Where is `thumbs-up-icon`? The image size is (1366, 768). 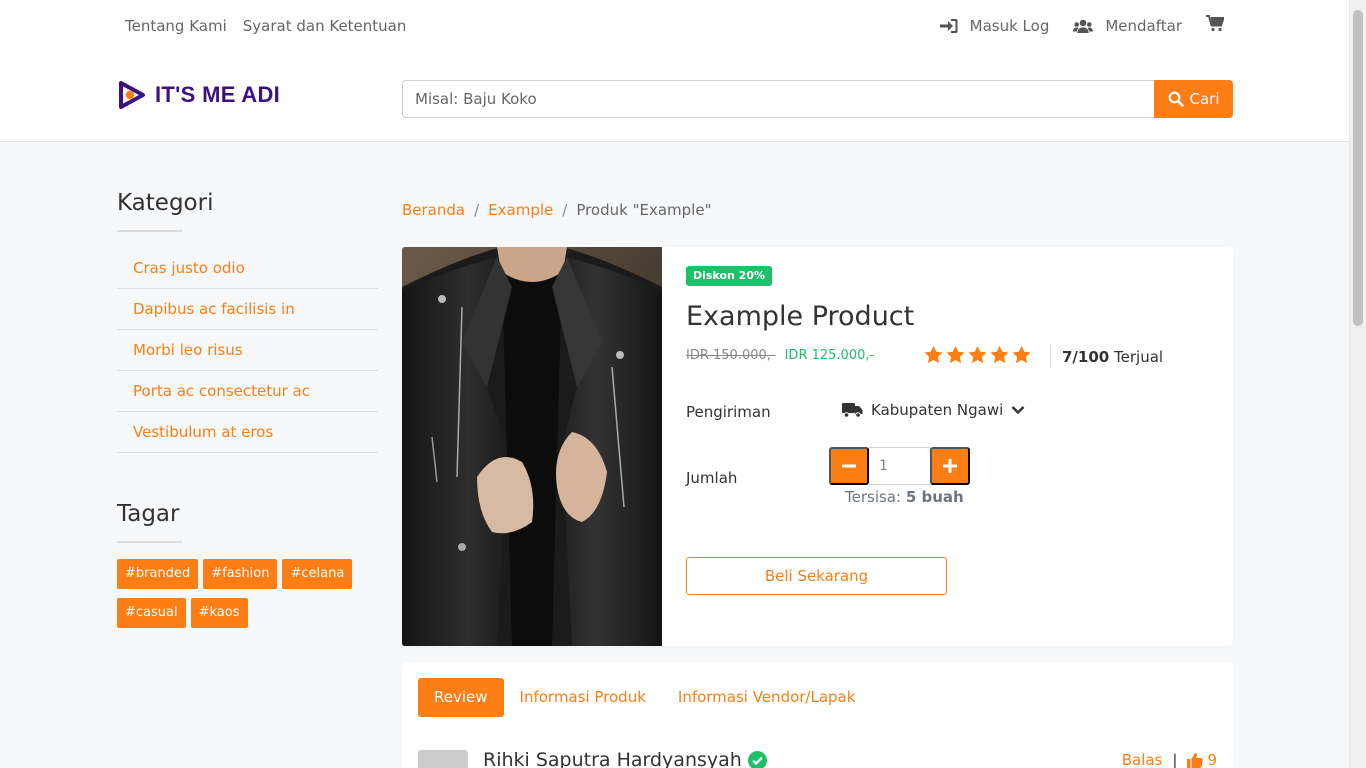 thumbs-up-icon is located at coordinates (1195, 760).